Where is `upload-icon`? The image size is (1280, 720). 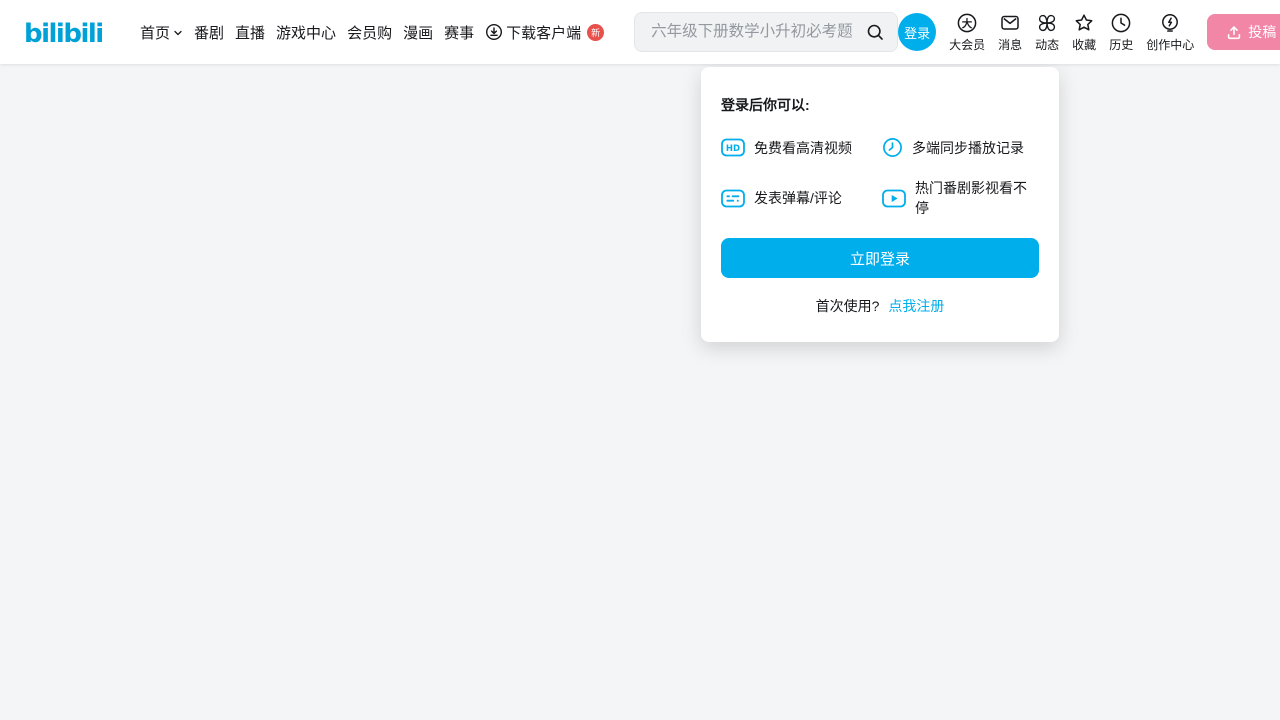
upload-icon is located at coordinates (1234, 32).